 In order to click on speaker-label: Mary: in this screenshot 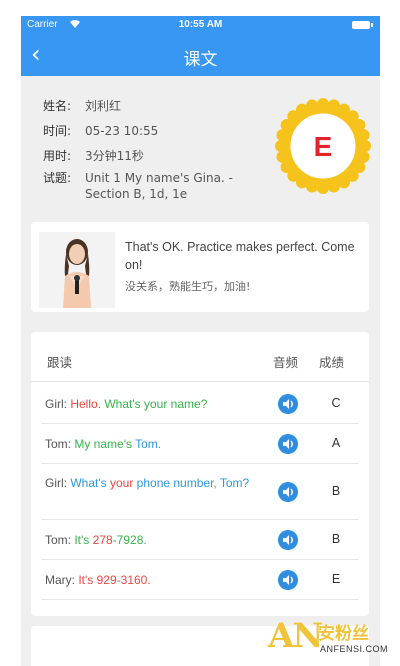, I will do `click(62, 580)`.